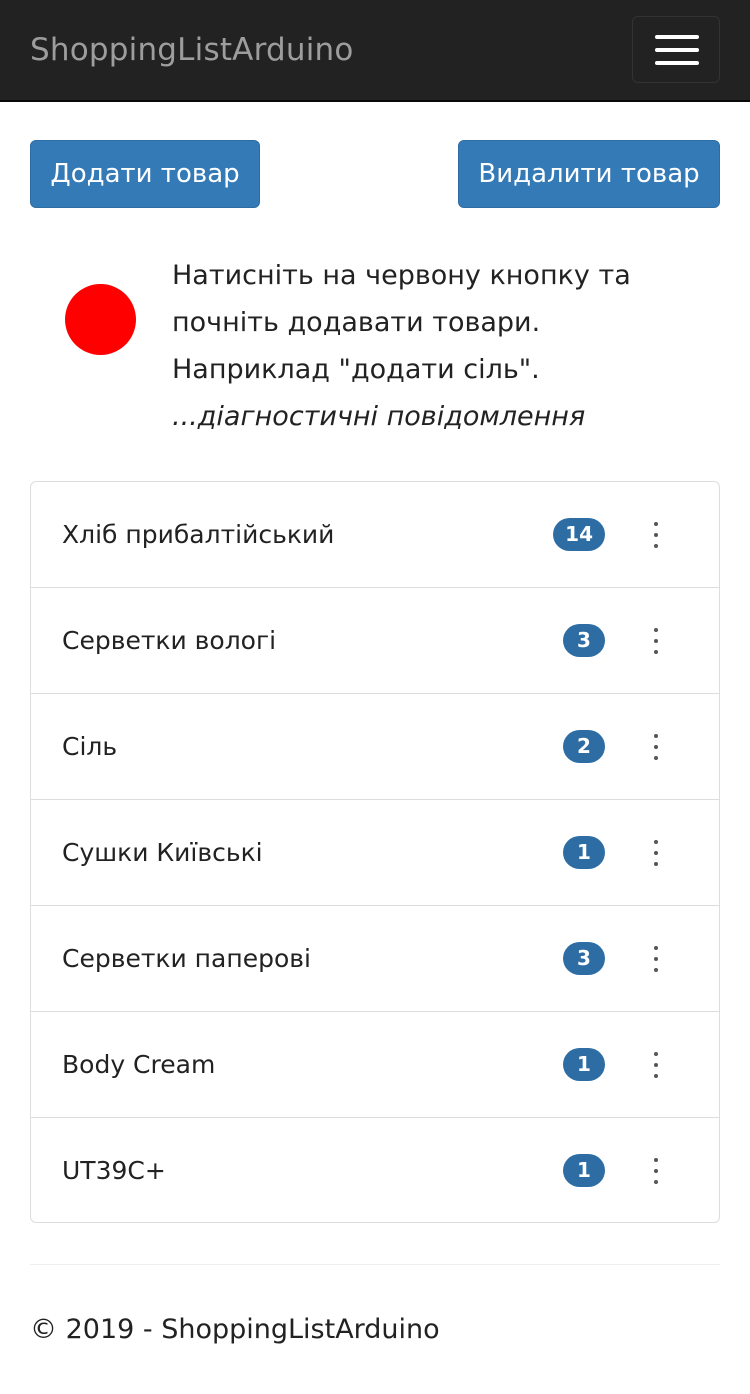 Image resolution: width=750 pixels, height=1394 pixels. What do you see at coordinates (375, 641) in the screenshot?
I see `list-item: Серветки вологі 3` at bounding box center [375, 641].